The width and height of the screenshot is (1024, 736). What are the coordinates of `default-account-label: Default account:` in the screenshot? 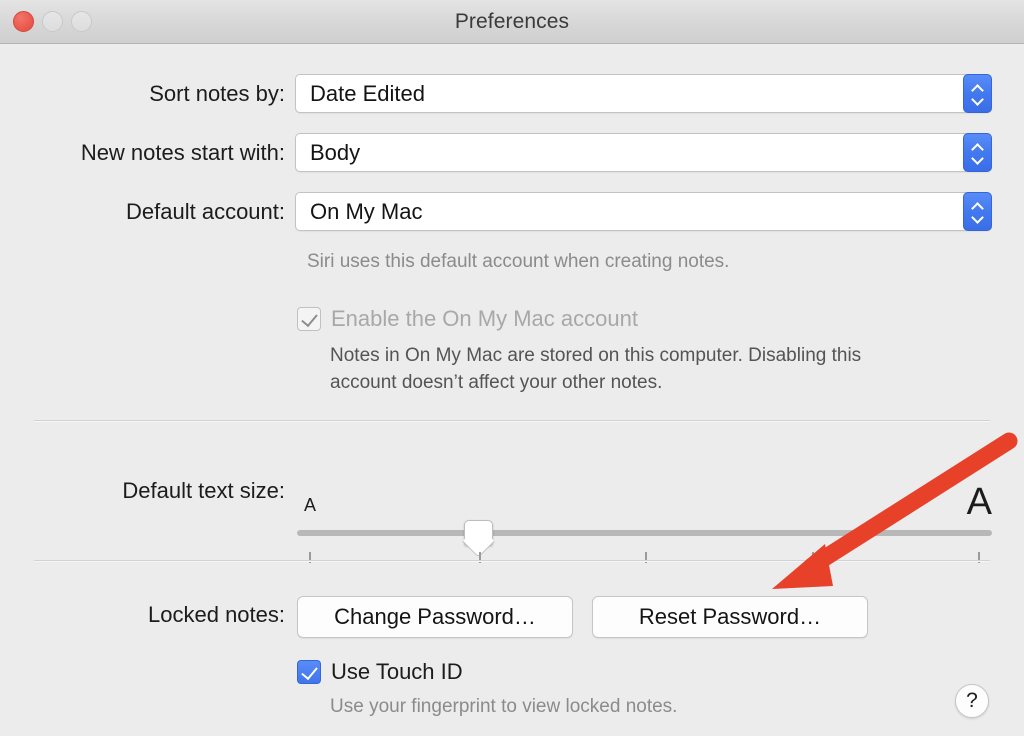 It's located at (205, 211).